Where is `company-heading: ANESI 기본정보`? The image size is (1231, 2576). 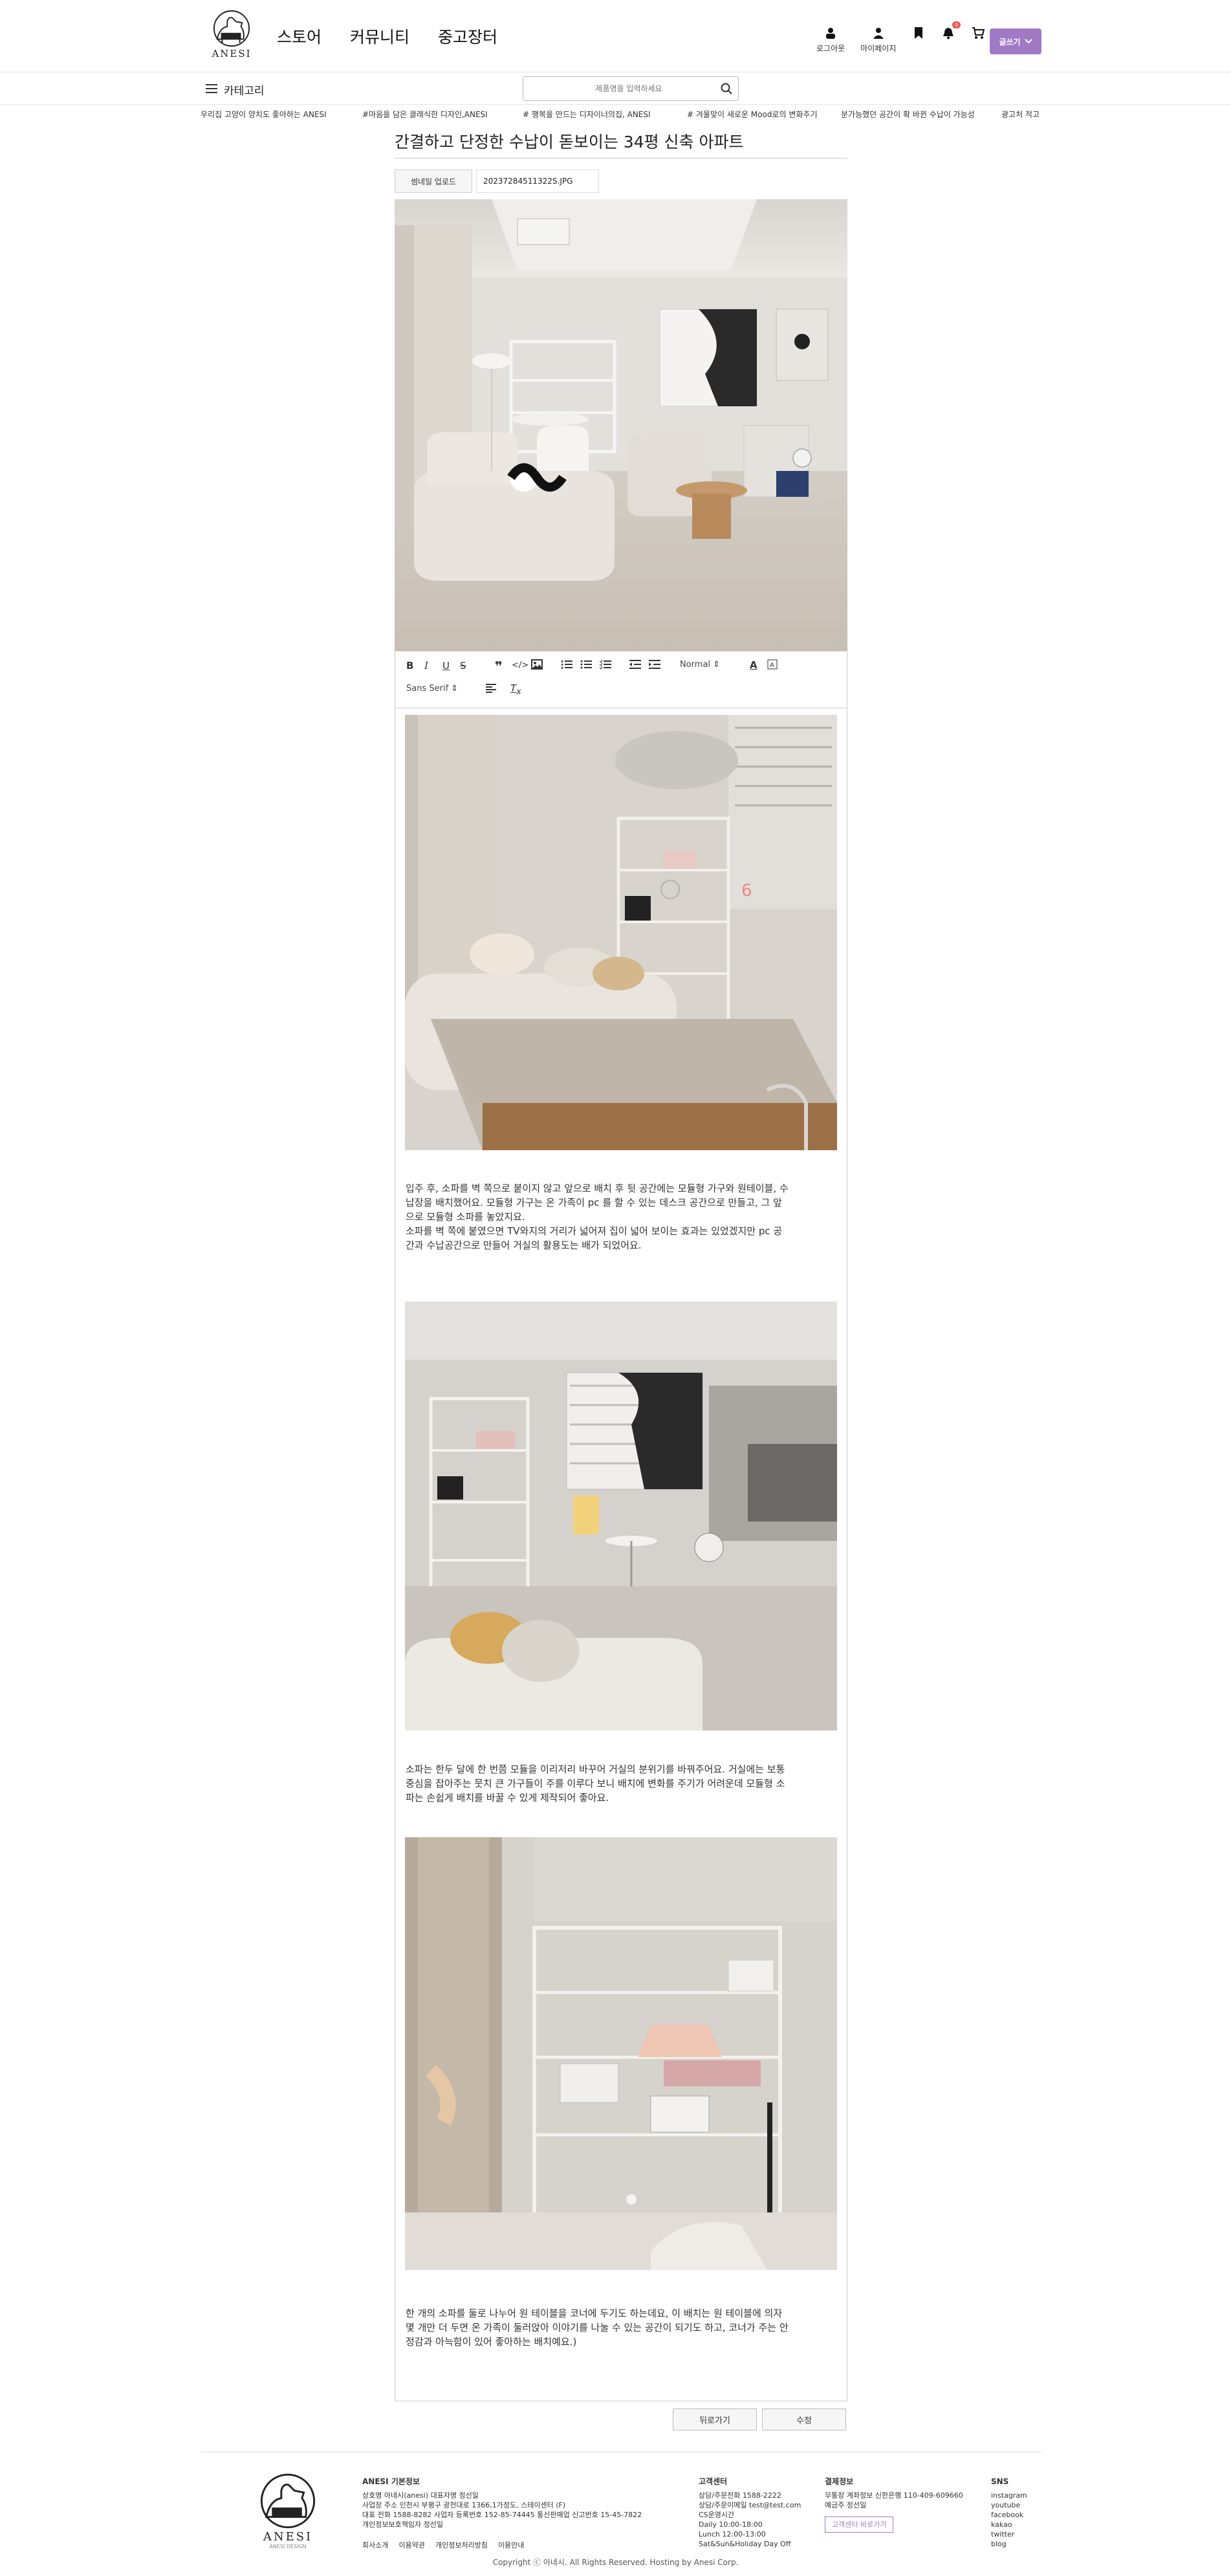
company-heading: ANESI 기본정보 is located at coordinates (391, 2481).